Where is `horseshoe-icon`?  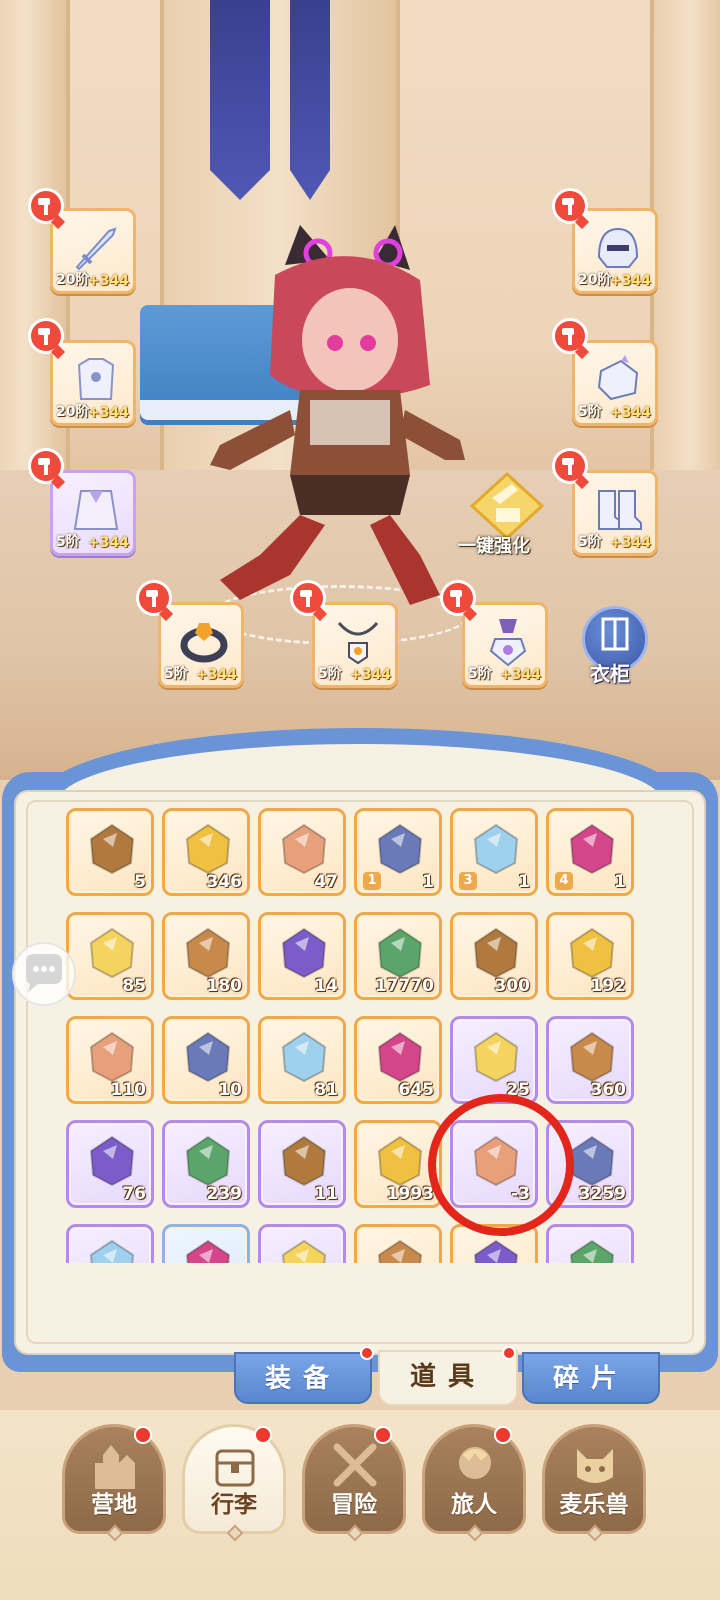 horseshoe-icon is located at coordinates (496, 1056).